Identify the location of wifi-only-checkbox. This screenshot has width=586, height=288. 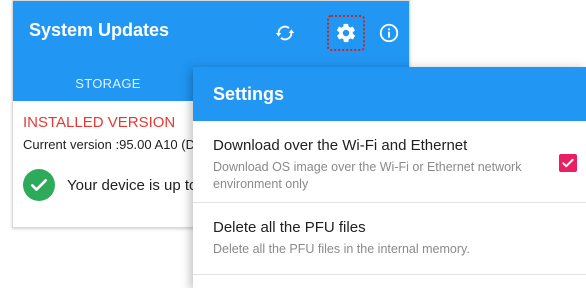
(568, 163).